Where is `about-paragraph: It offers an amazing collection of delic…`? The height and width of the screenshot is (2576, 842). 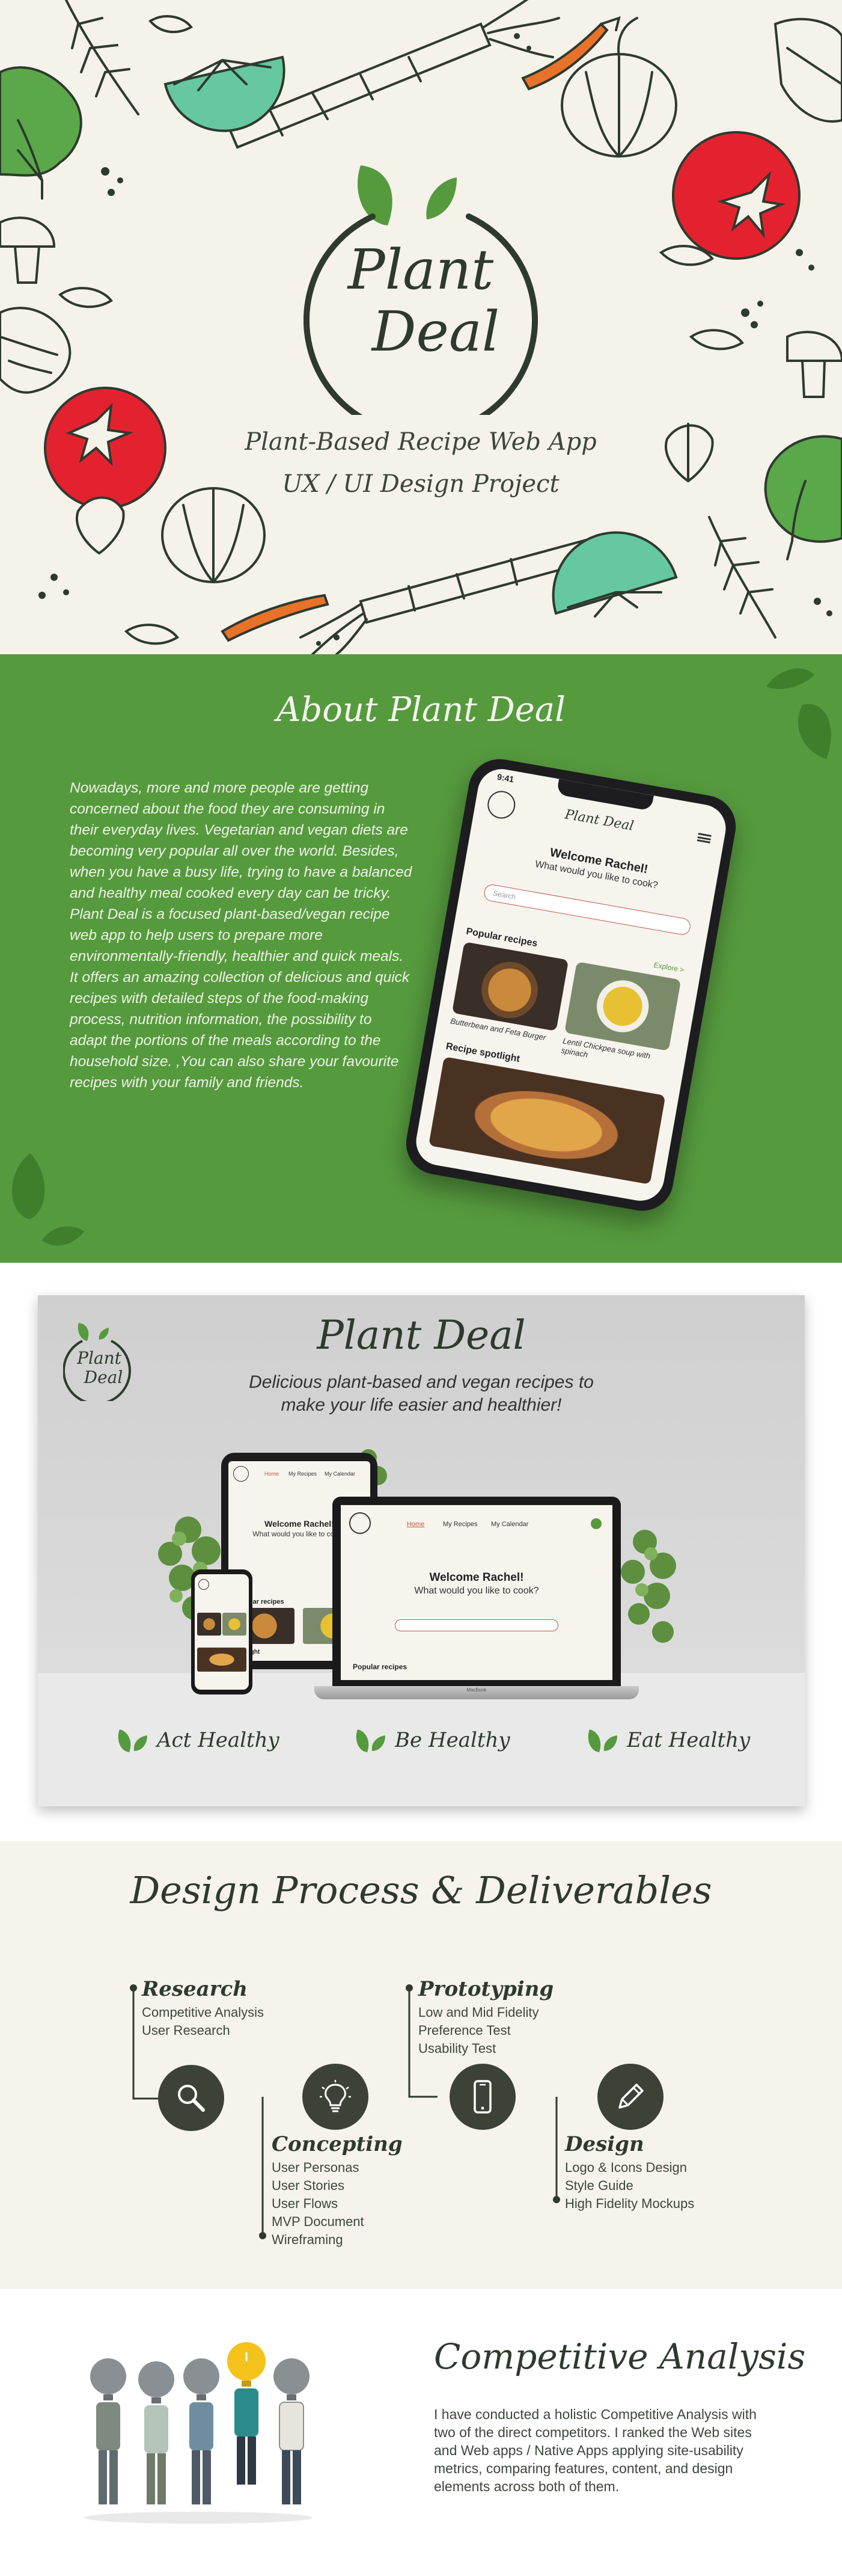
about-paragraph: It offers an amazing collection of delic… is located at coordinates (240, 1030).